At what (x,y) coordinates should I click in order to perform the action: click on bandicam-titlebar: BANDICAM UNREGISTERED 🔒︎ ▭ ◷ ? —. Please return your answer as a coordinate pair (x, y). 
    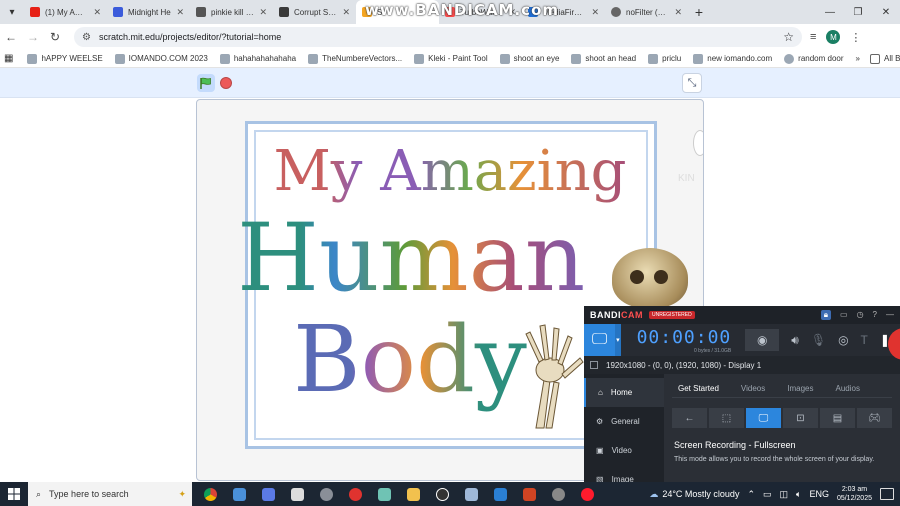
    Looking at the image, I should click on (742, 315).